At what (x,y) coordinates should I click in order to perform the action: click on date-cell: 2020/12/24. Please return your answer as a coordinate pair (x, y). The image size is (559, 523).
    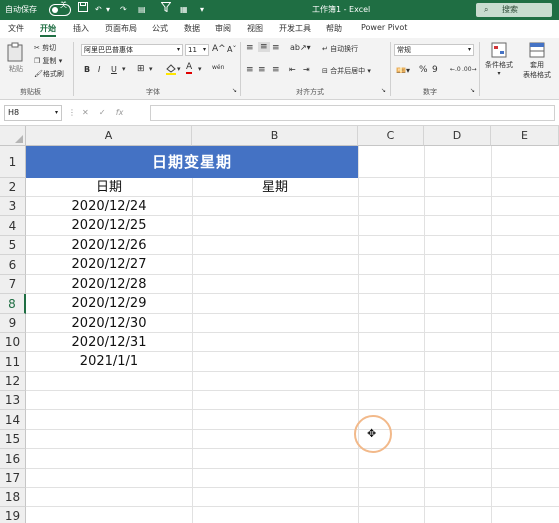
    Looking at the image, I should click on (109, 206).